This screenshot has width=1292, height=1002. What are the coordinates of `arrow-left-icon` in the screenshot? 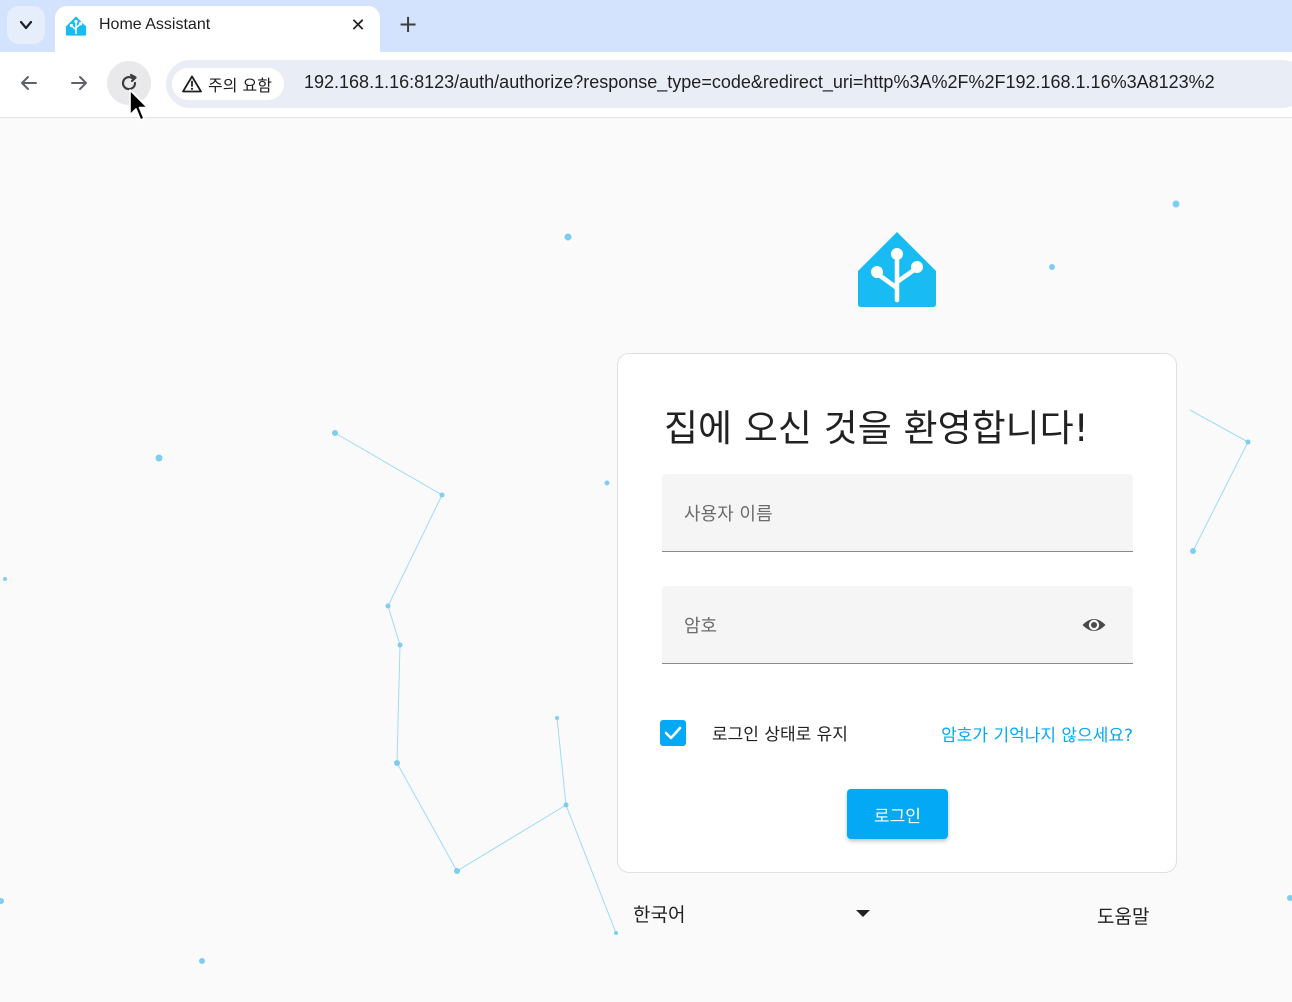 It's located at (29, 83).